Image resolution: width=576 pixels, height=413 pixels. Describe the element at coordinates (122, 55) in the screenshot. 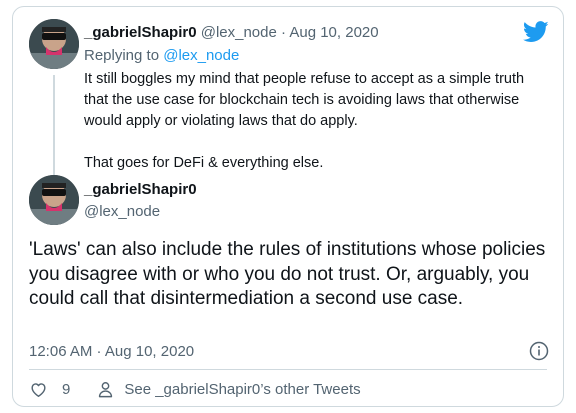

I see `replying-prefix: Replying to` at that location.